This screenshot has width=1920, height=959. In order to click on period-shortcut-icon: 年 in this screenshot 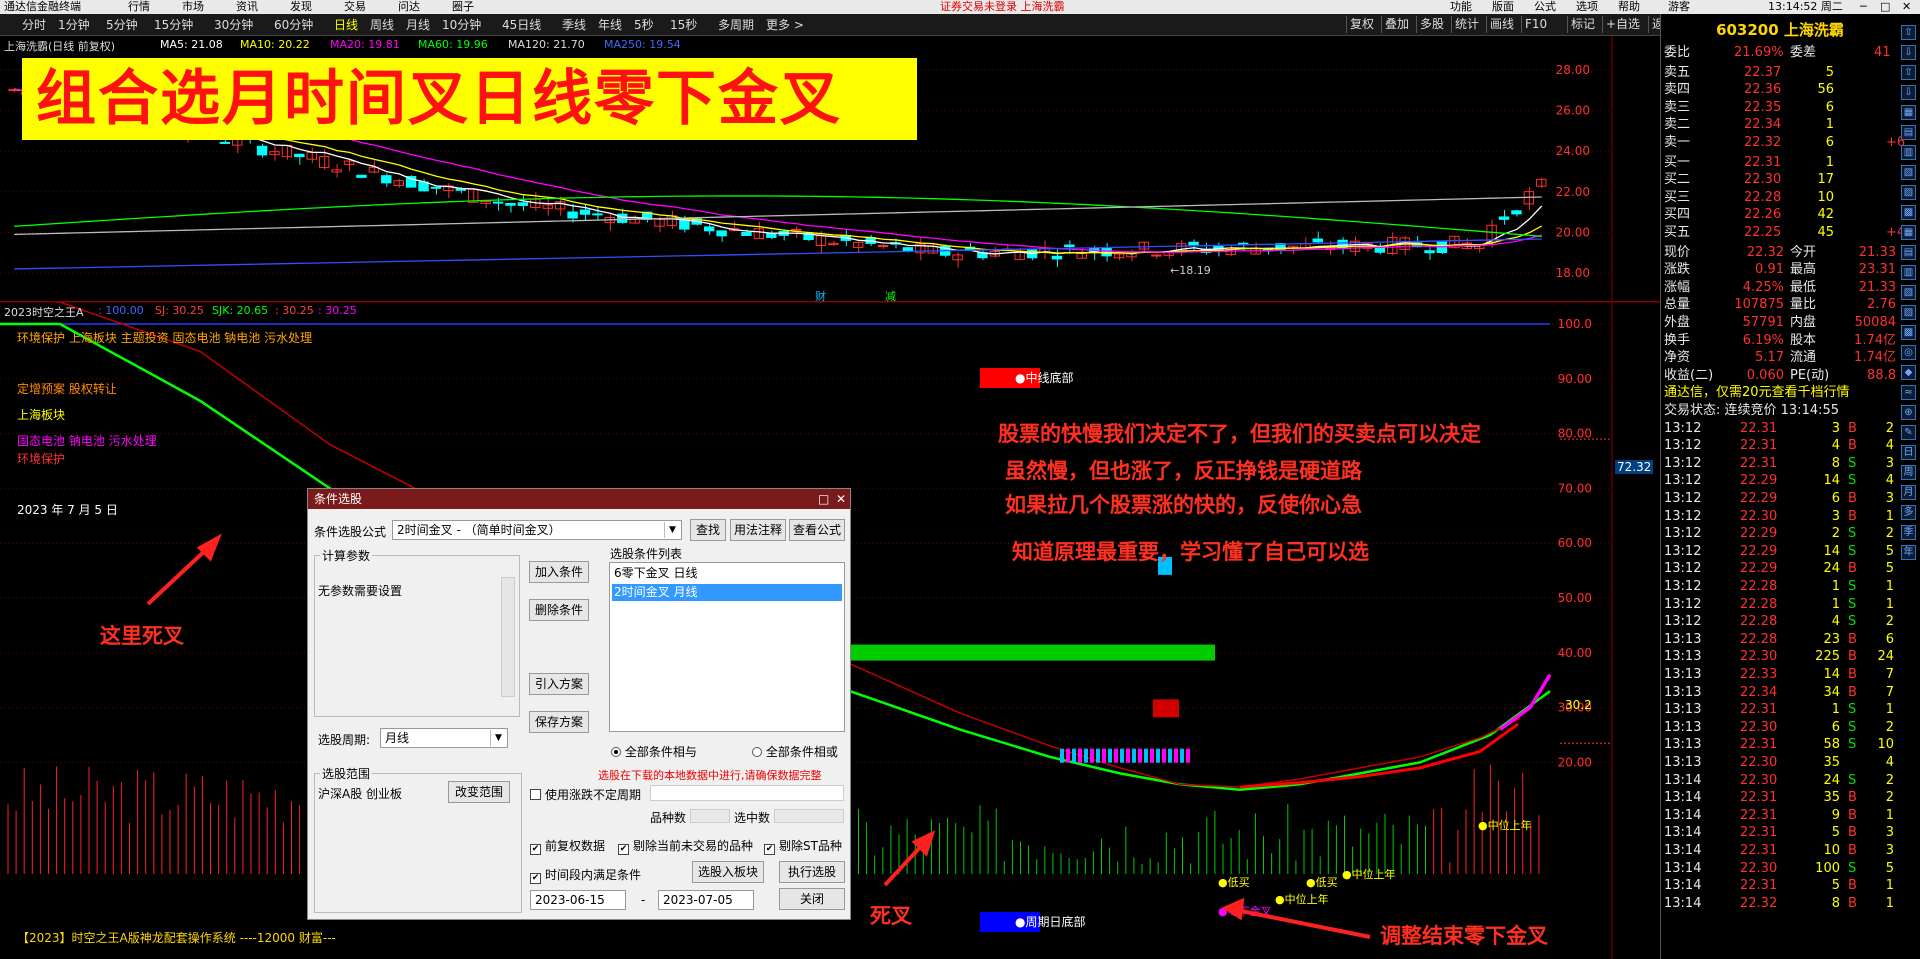, I will do `click(1908, 552)`.